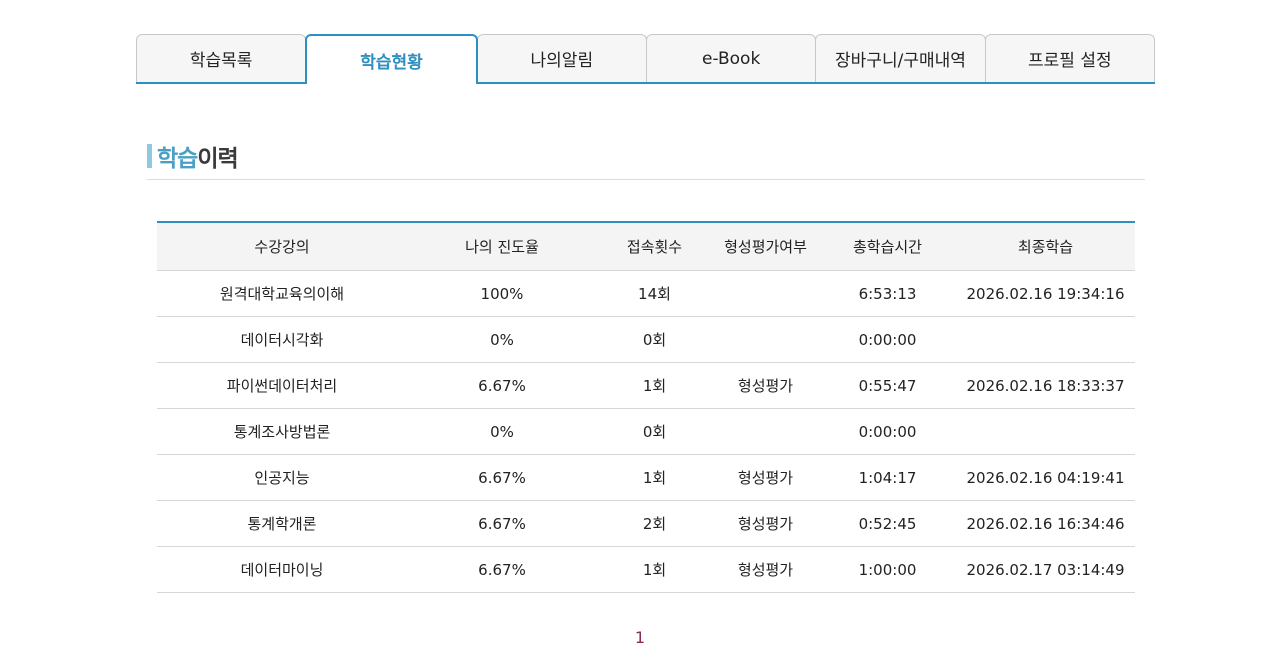 This screenshot has width=1280, height=661. I want to click on page-number-current: 1, so click(640, 637).